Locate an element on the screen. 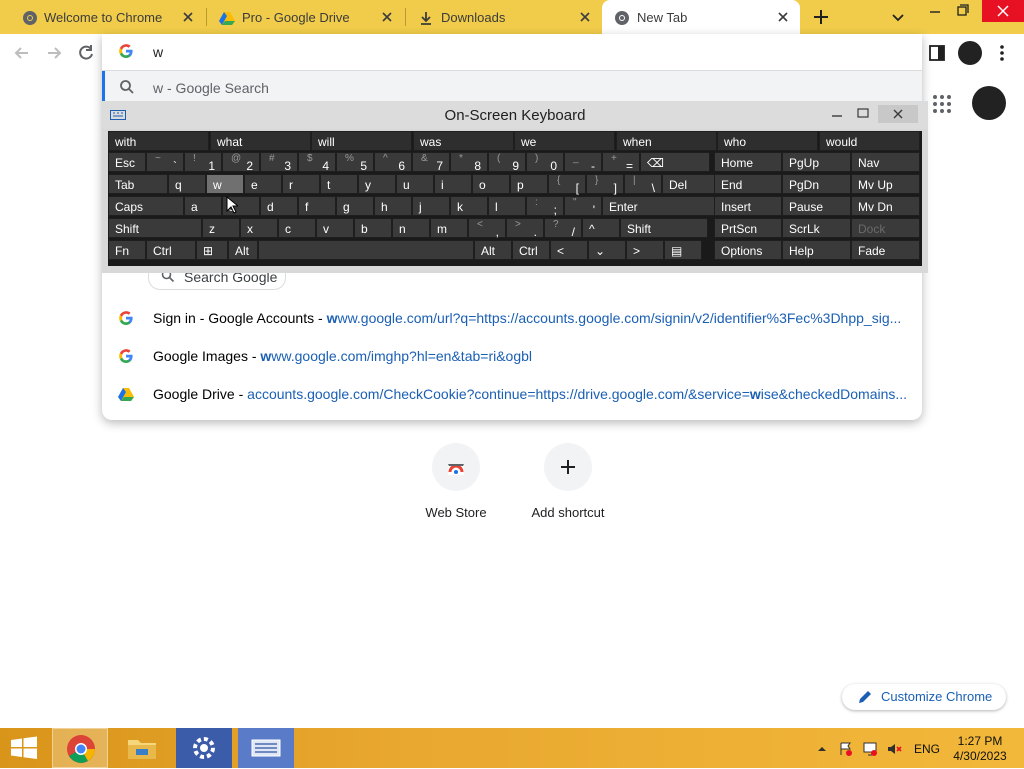 This screenshot has width=1024, height=769. osk-key: % 5 is located at coordinates (355, 162).